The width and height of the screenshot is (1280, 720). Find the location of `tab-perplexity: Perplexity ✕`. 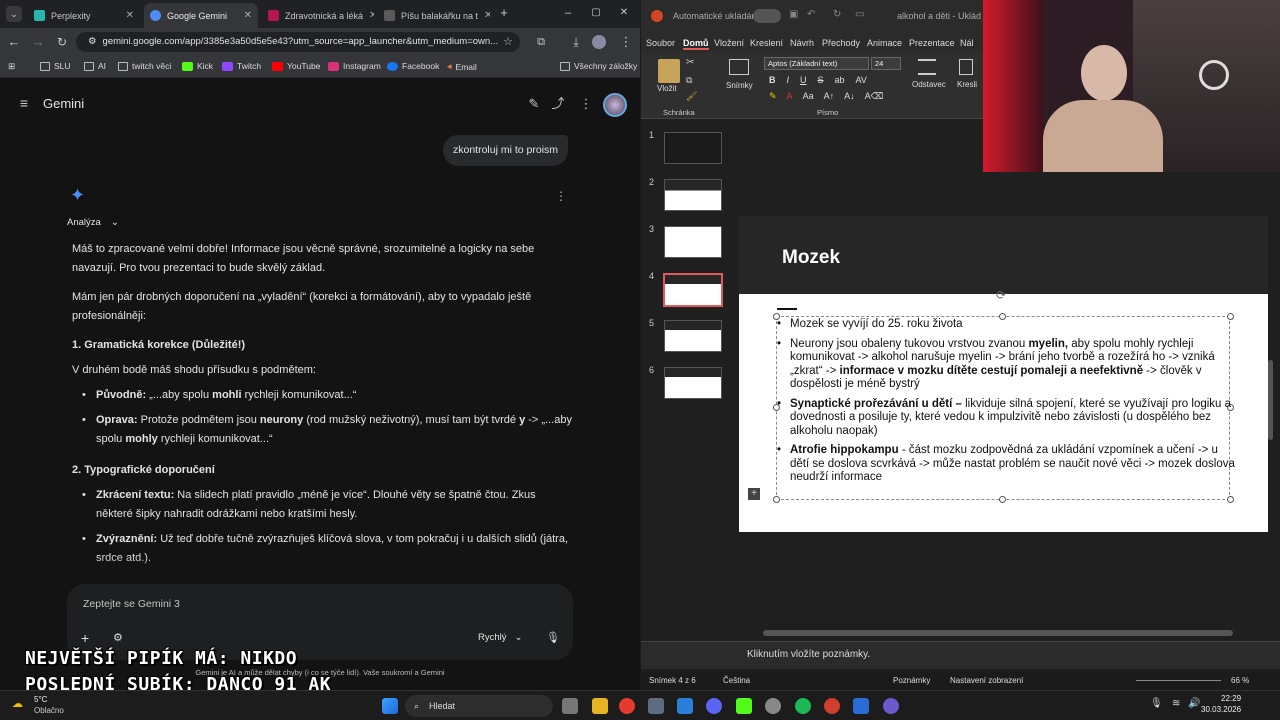

tab-perplexity: Perplexity ✕ is located at coordinates (84, 15).